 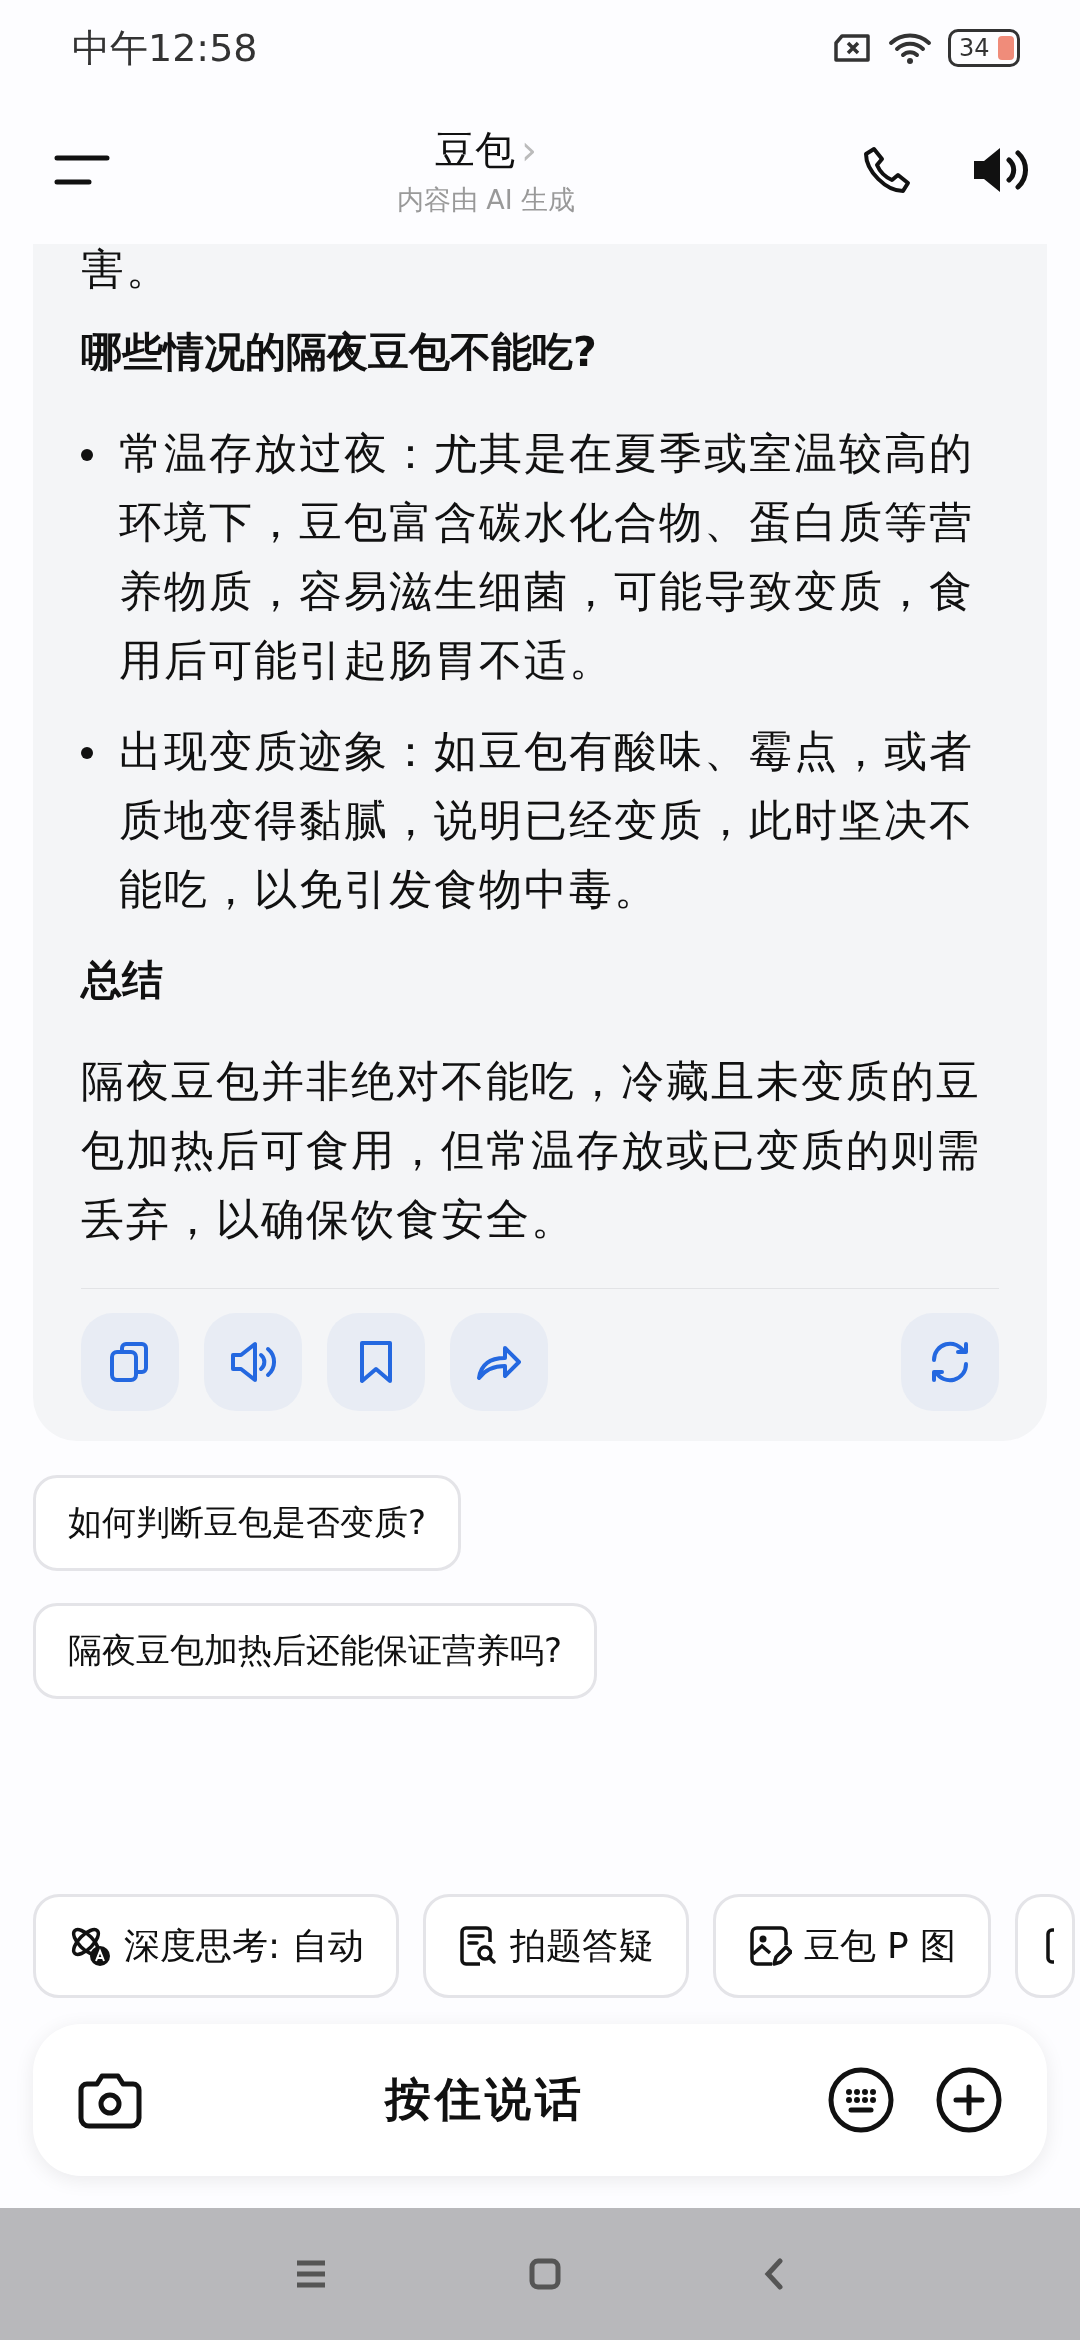 What do you see at coordinates (339, 352) in the screenshot?
I see `answer-heading: 哪些情况的隔夜豆包不能吃?` at bounding box center [339, 352].